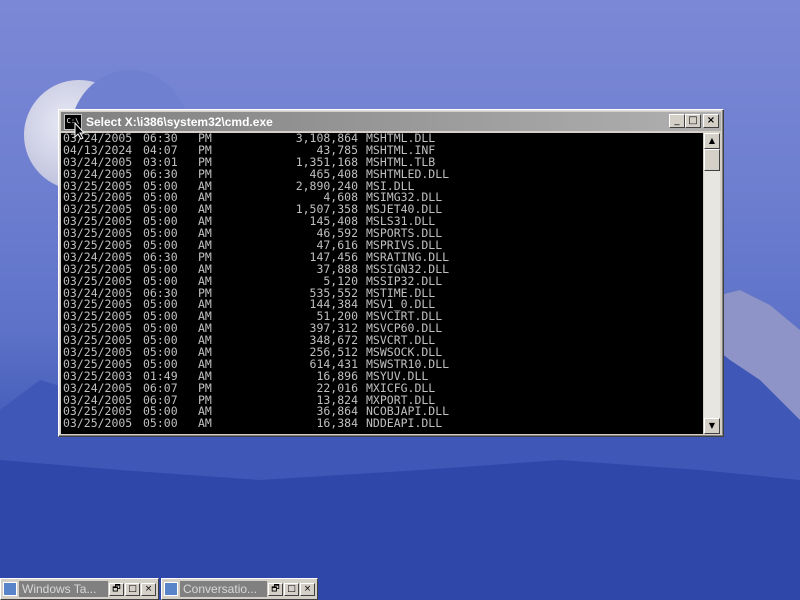 The height and width of the screenshot is (600, 800). I want to click on listing-row: 03/25/2005 05:00 AM 16,384 NDDEAPI.DLL, so click(256, 423).